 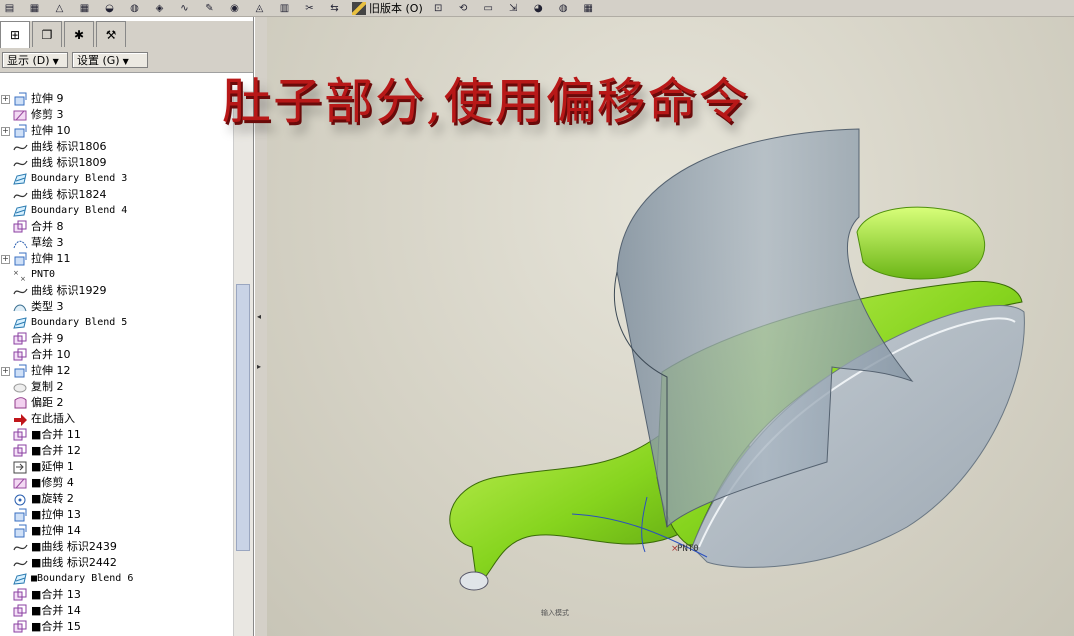 I want to click on tree-item-label: ■合并 13, so click(x=56, y=594).